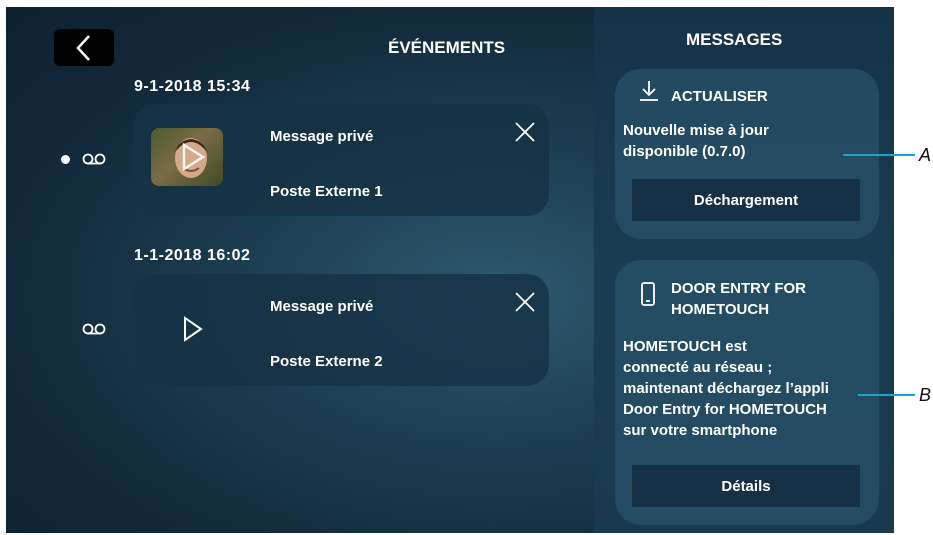  I want to click on door-entry-text-line: connecté au réseau ;, so click(698, 367).